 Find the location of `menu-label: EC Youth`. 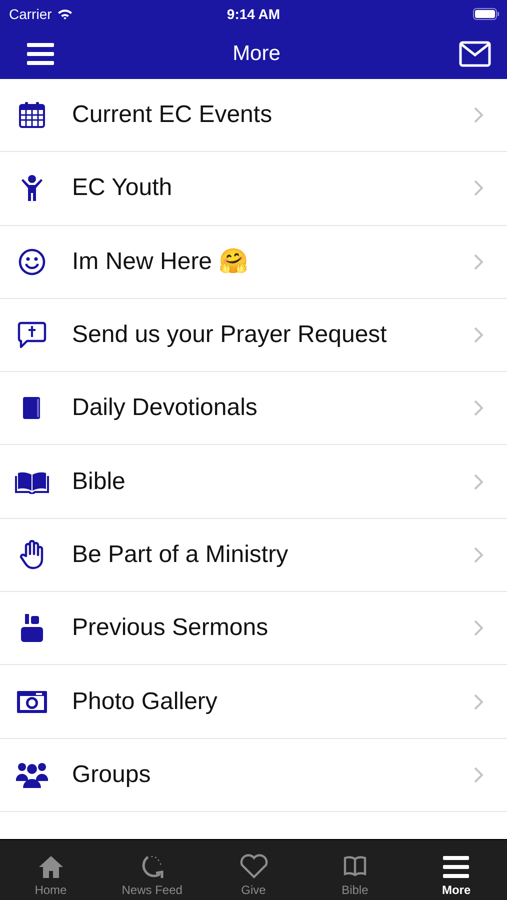

menu-label: EC Youth is located at coordinates (123, 188).